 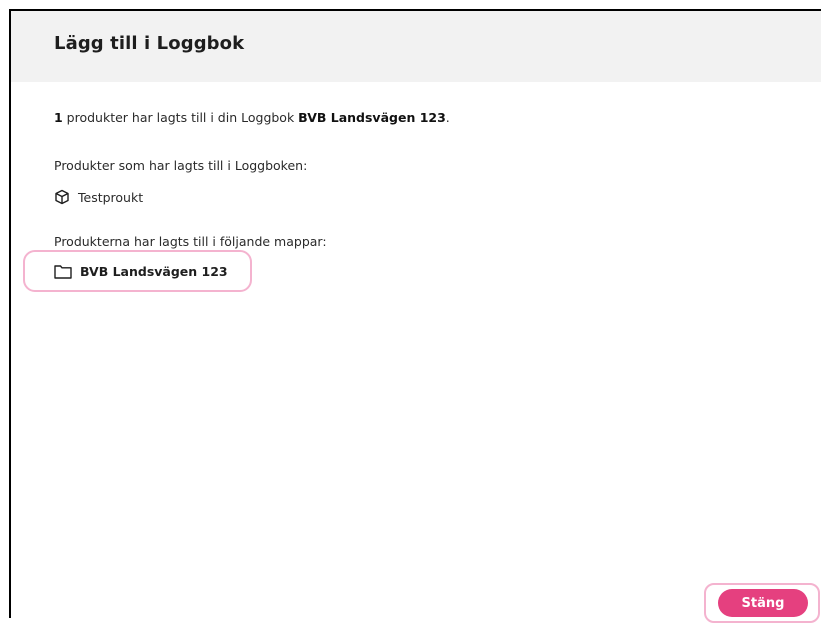 I want to click on product-item: Testproukt, so click(x=98, y=197).